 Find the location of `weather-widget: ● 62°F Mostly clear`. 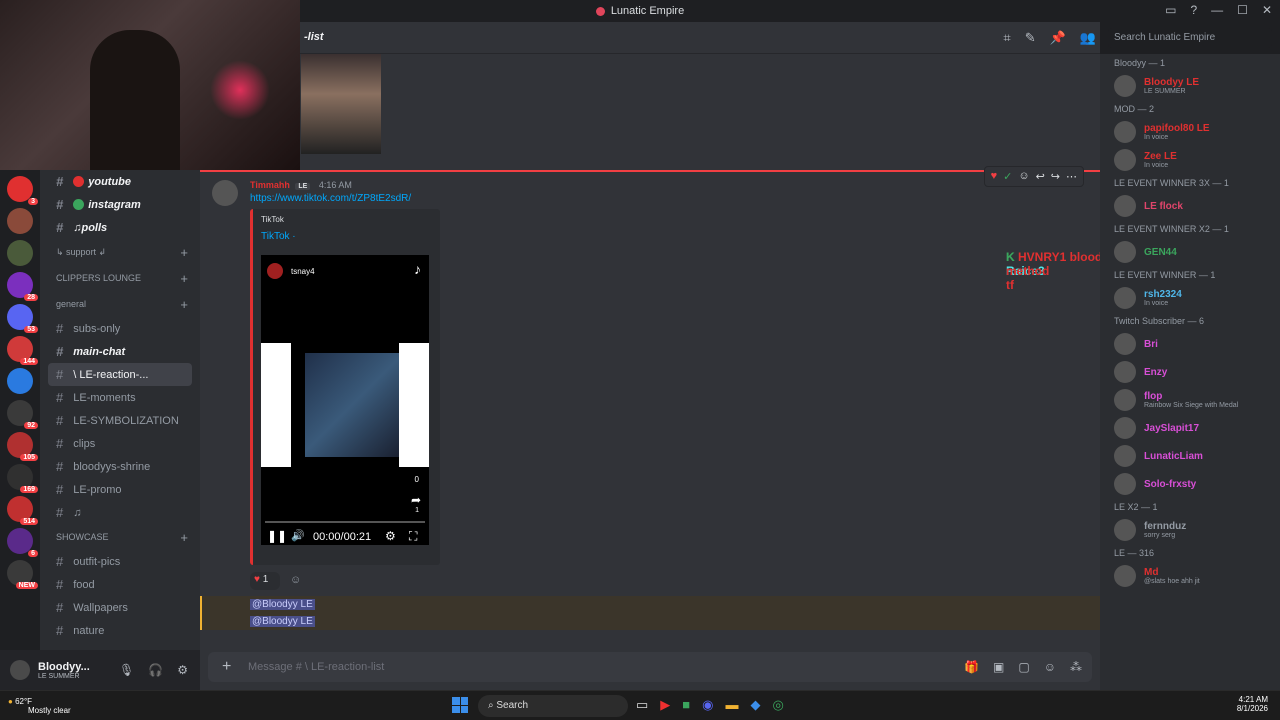

weather-widget: ● 62°F Mostly clear is located at coordinates (39, 706).